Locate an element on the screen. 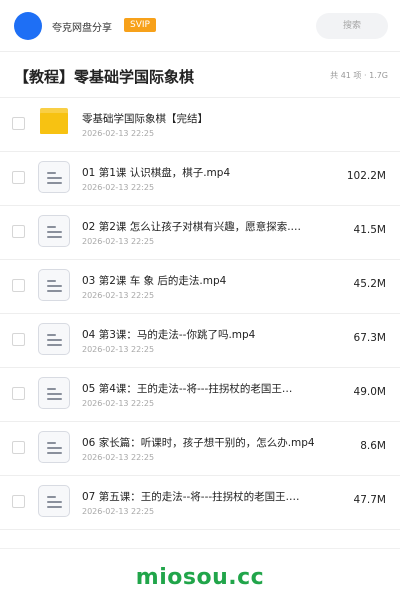 The image size is (400, 600). item-name: 06 家长篇：听课时，孩子想干别的，怎么办.mp4 is located at coordinates (198, 443).